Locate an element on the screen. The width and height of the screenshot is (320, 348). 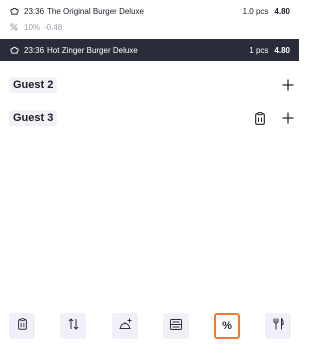
item-name: The Original Burger Deluxe is located at coordinates (95, 11).